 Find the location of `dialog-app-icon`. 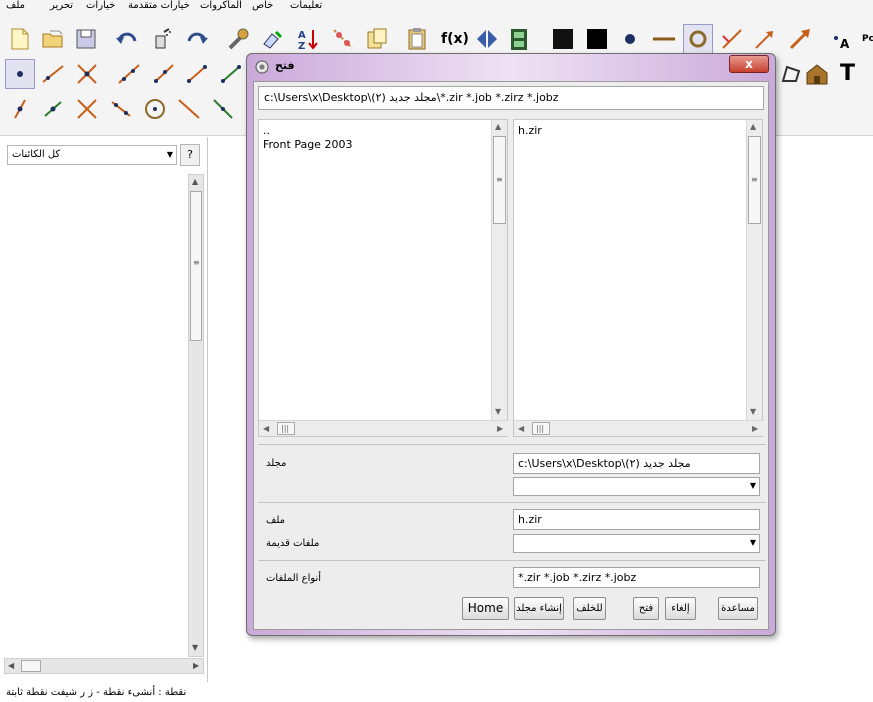

dialog-app-icon is located at coordinates (262, 67).